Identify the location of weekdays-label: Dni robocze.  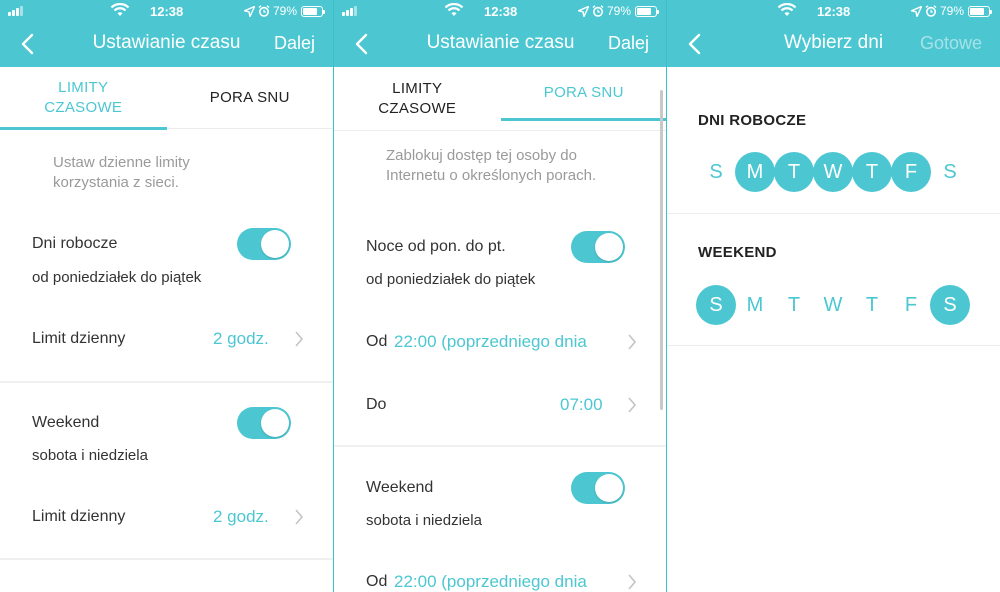
(75, 243).